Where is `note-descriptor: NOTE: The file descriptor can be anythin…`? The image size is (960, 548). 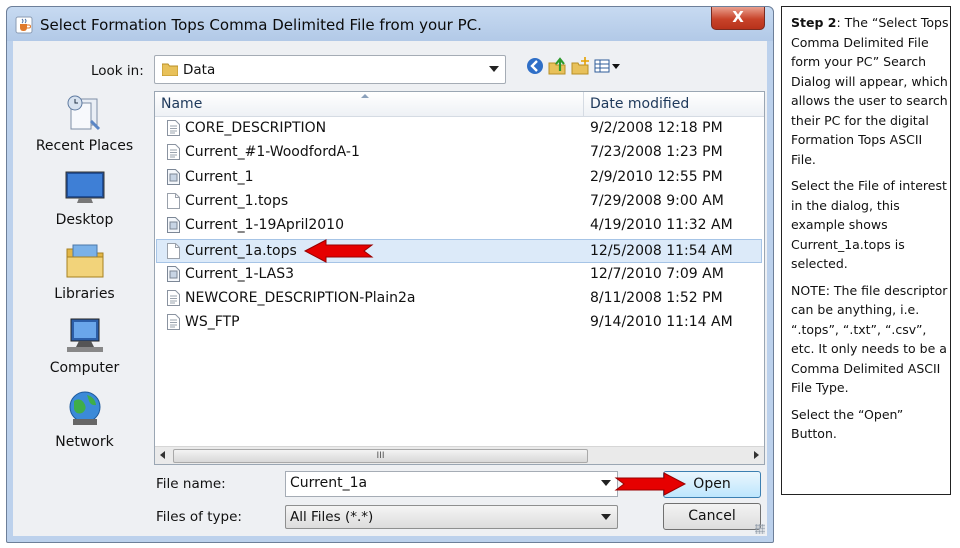 note-descriptor: NOTE: The file descriptor can be anythin… is located at coordinates (869, 339).